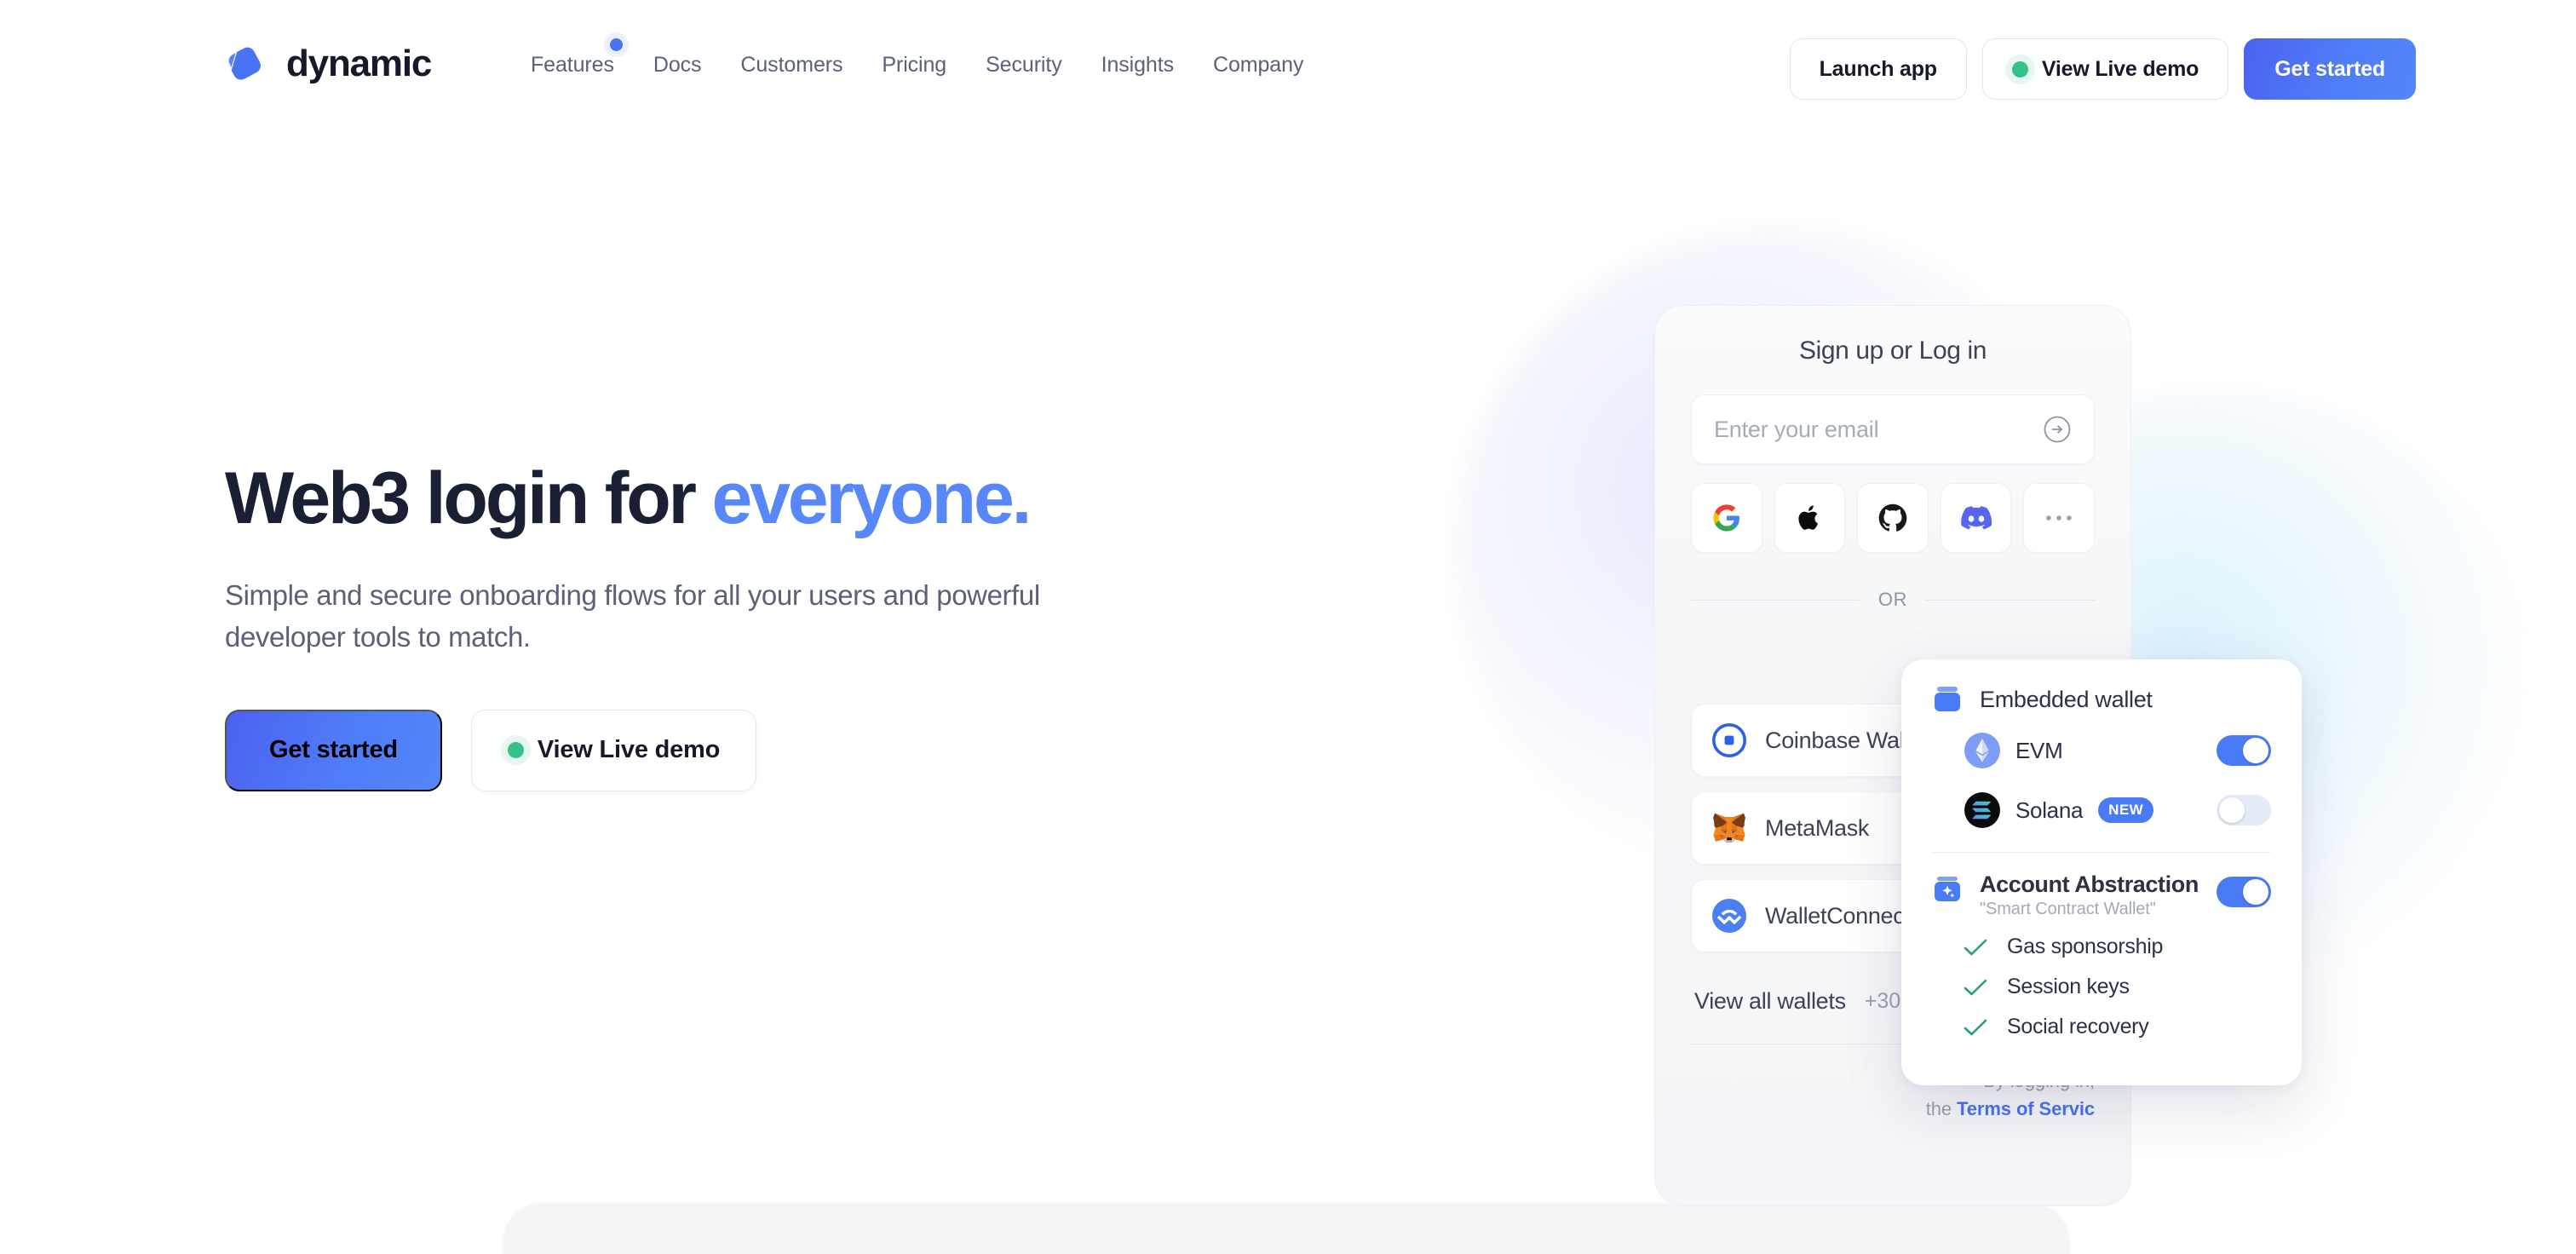  I want to click on nav-item-security: Security, so click(1024, 65).